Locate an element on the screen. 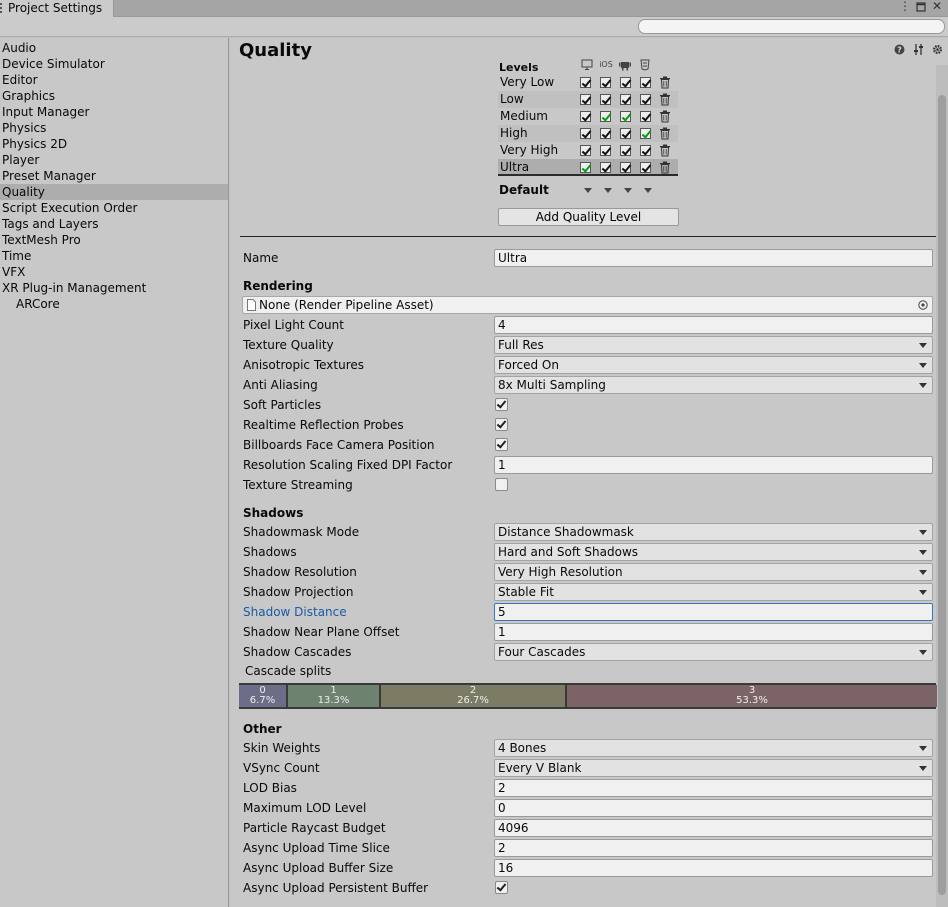  sidebar-item-script-execution-order: Script Execution Order is located at coordinates (114, 208).